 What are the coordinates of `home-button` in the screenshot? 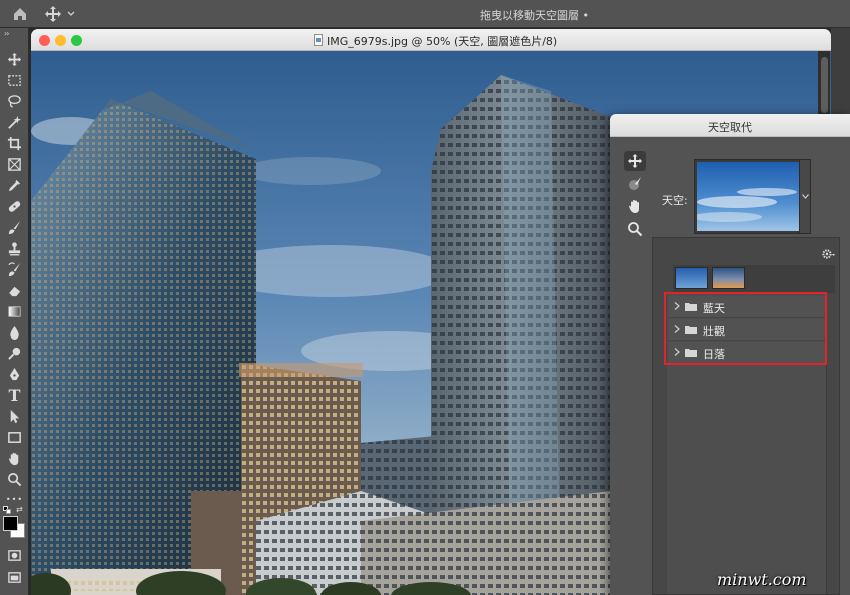 It's located at (20, 14).